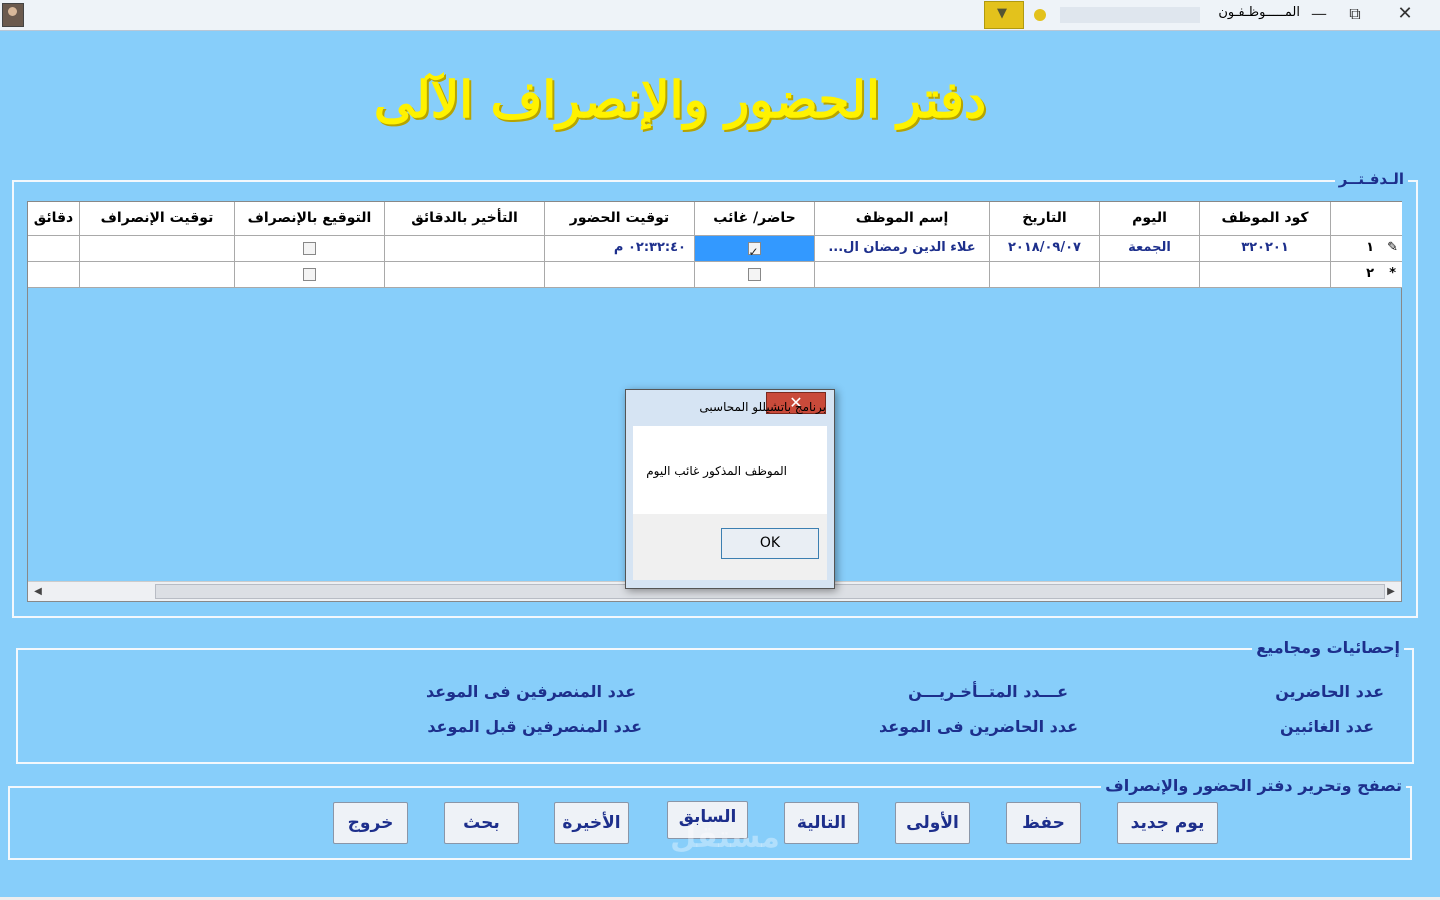 The width and height of the screenshot is (1440, 900). Describe the element at coordinates (1259, 12) in the screenshot. I see `window-title: المـــــوظـفـون` at that location.